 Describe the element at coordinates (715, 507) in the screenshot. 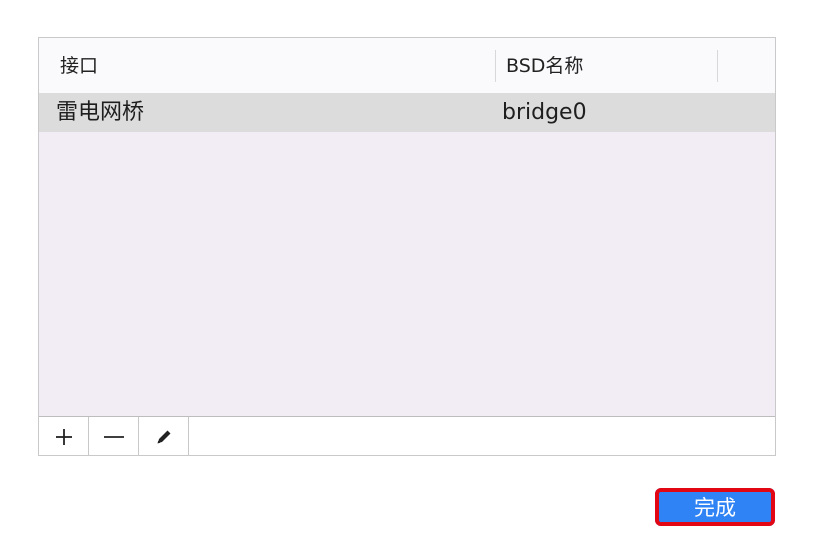

I see `done-button: 完成` at that location.